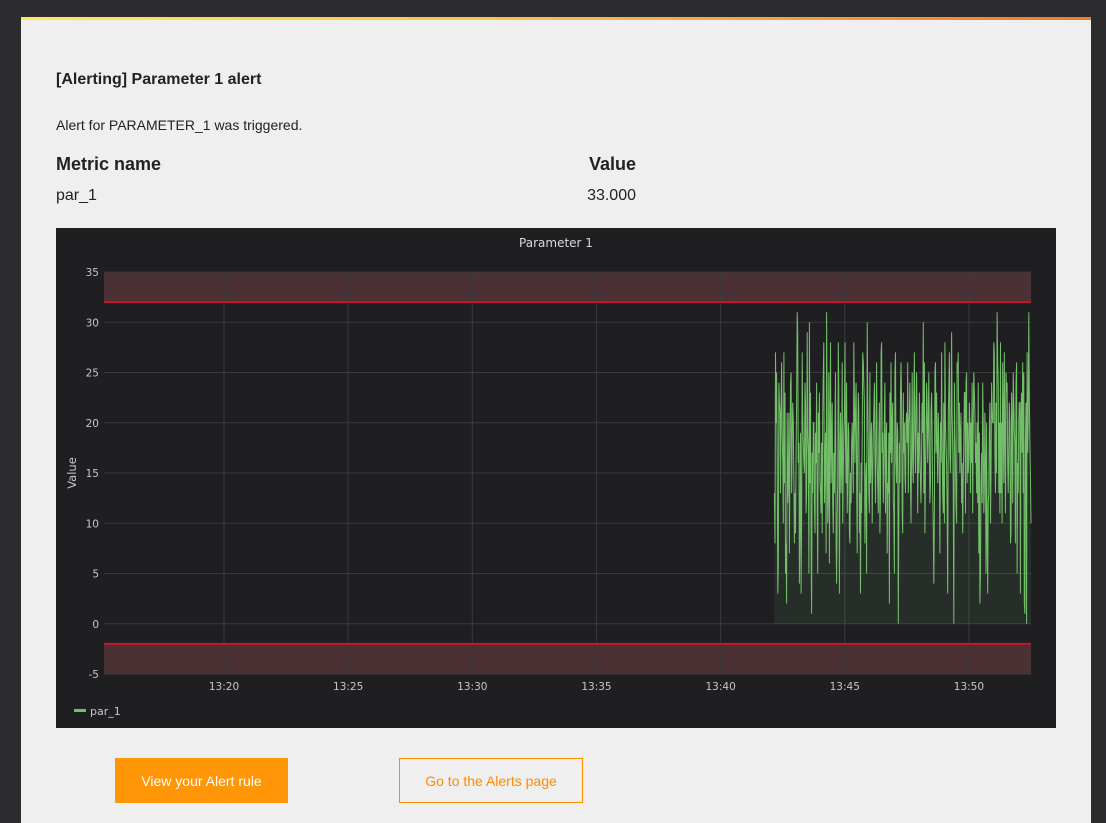  What do you see at coordinates (92, 524) in the screenshot?
I see `y-tick-label: 10` at bounding box center [92, 524].